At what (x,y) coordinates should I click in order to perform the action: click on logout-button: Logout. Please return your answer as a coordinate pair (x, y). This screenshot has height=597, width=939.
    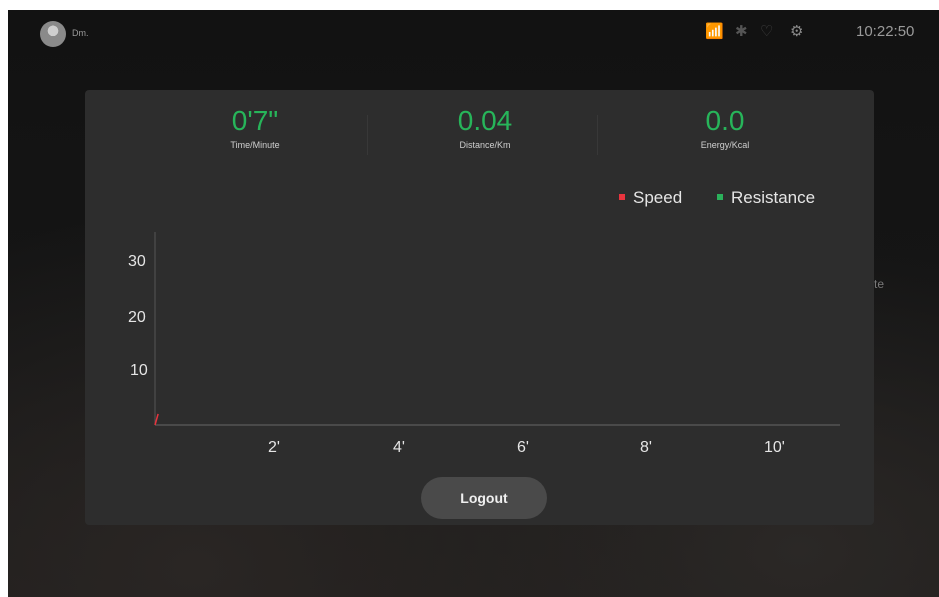
    Looking at the image, I should click on (484, 498).